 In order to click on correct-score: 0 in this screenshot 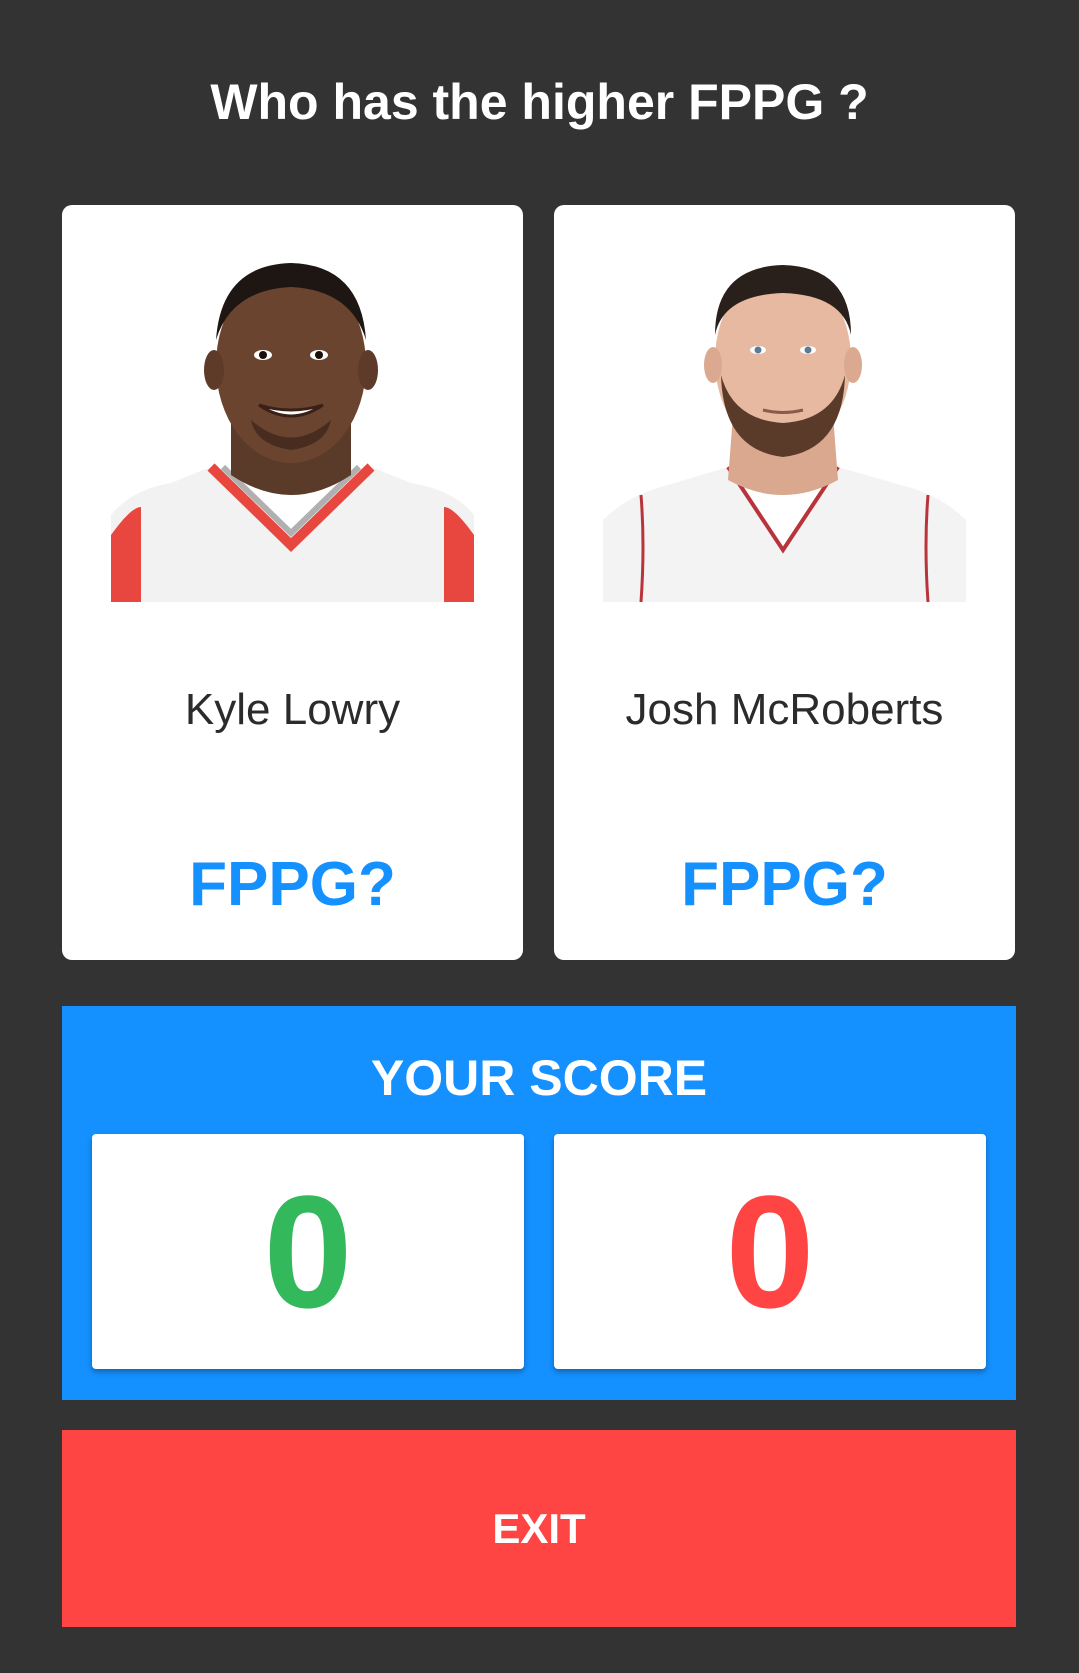, I will do `click(308, 1251)`.